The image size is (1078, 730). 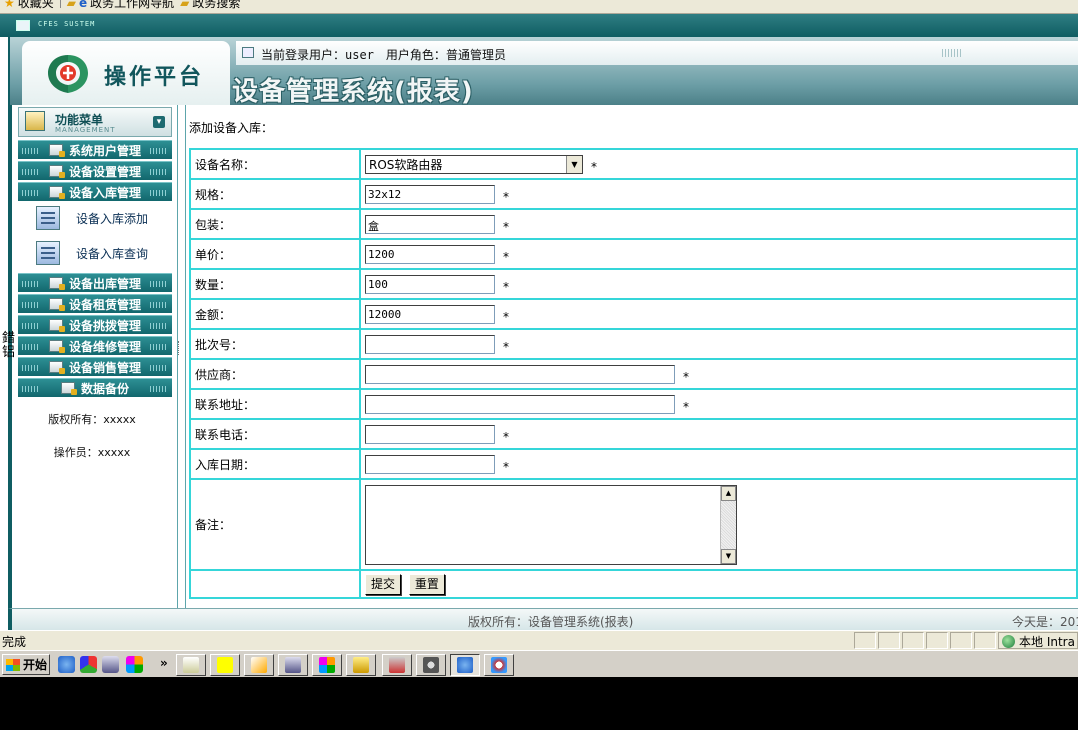 What do you see at coordinates (154, 77) in the screenshot?
I see `logo-text: 操作平台` at bounding box center [154, 77].